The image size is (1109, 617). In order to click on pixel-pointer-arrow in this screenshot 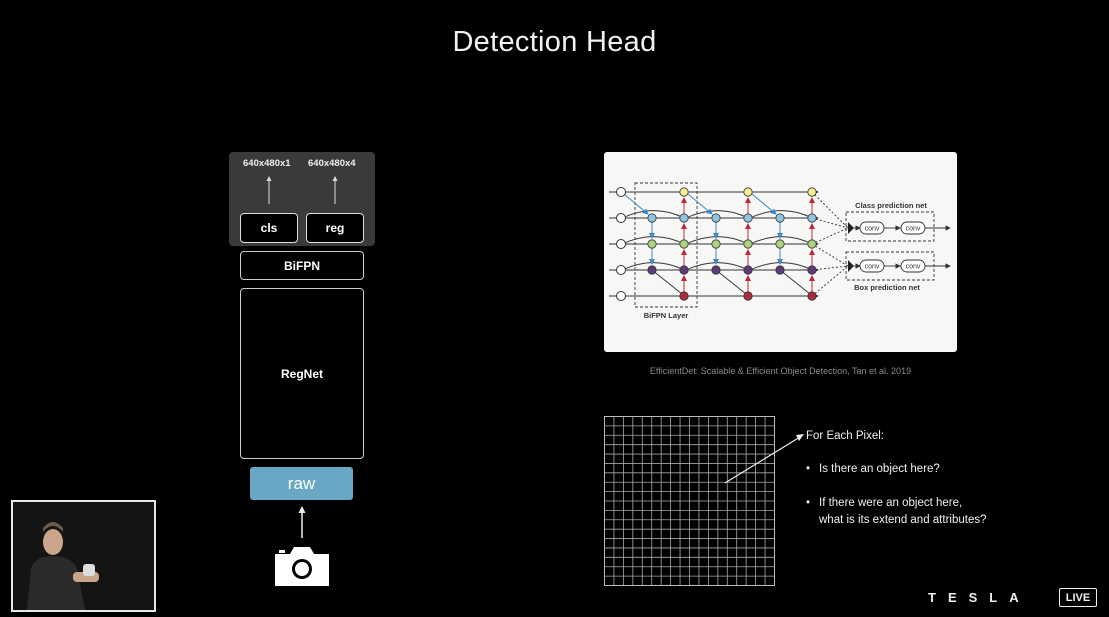, I will do `click(764, 459)`.